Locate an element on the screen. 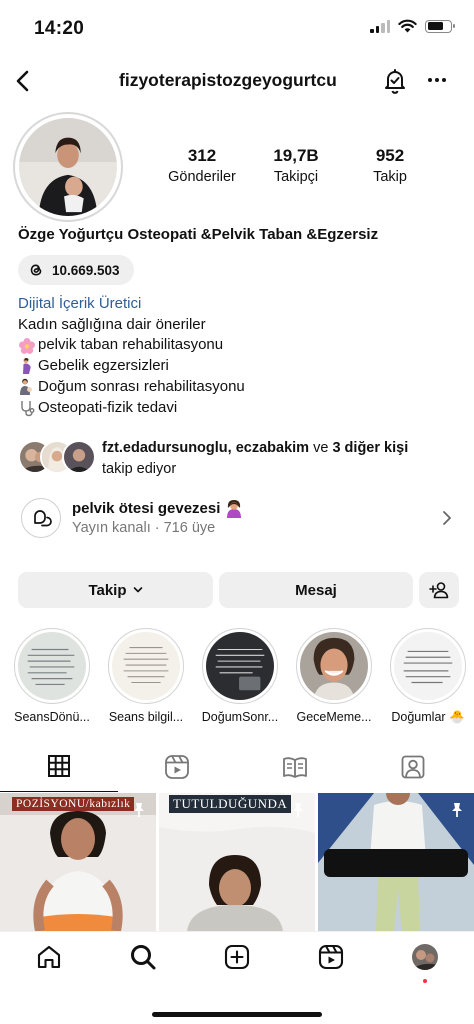 Image resolution: width=474 pixels, height=1024 pixels. profile-header: fizyoterapistozgeyogurtcu is located at coordinates (237, 81).